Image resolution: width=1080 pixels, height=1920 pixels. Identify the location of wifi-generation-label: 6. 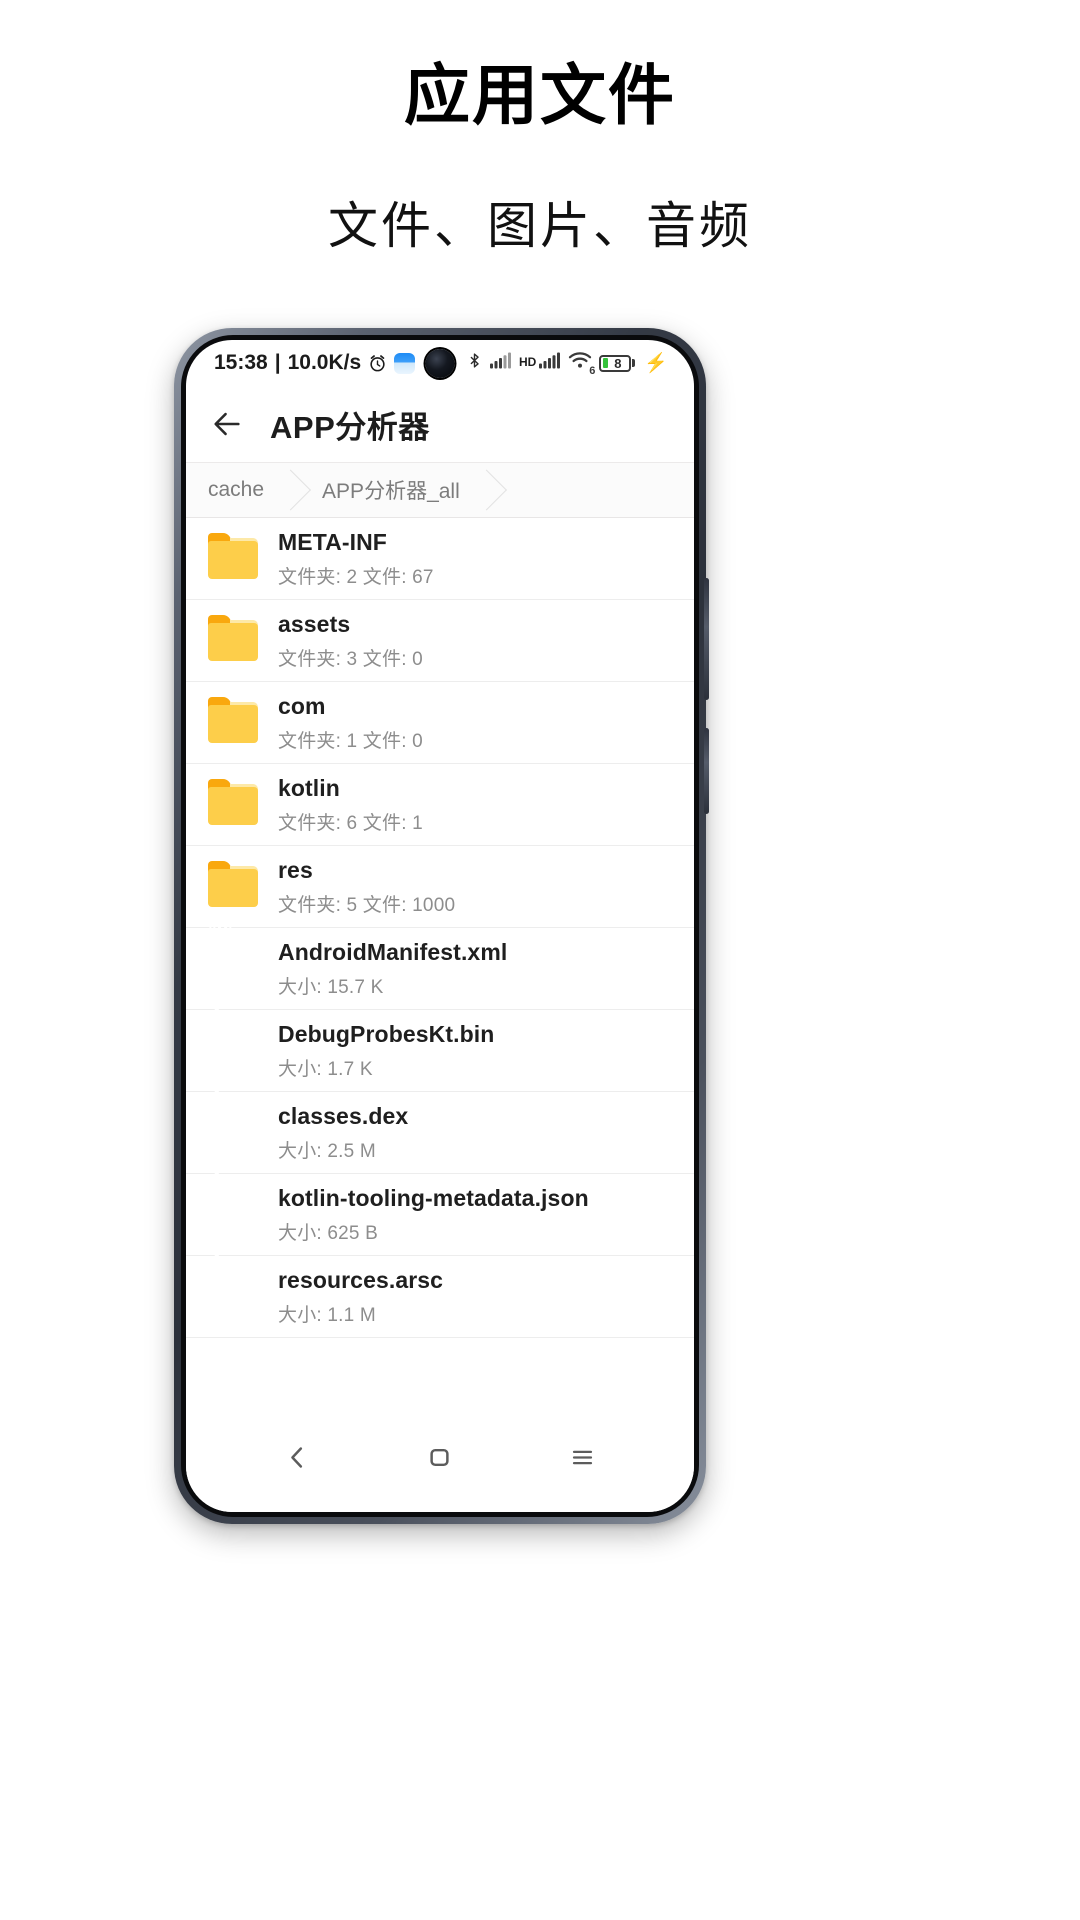
(592, 371).